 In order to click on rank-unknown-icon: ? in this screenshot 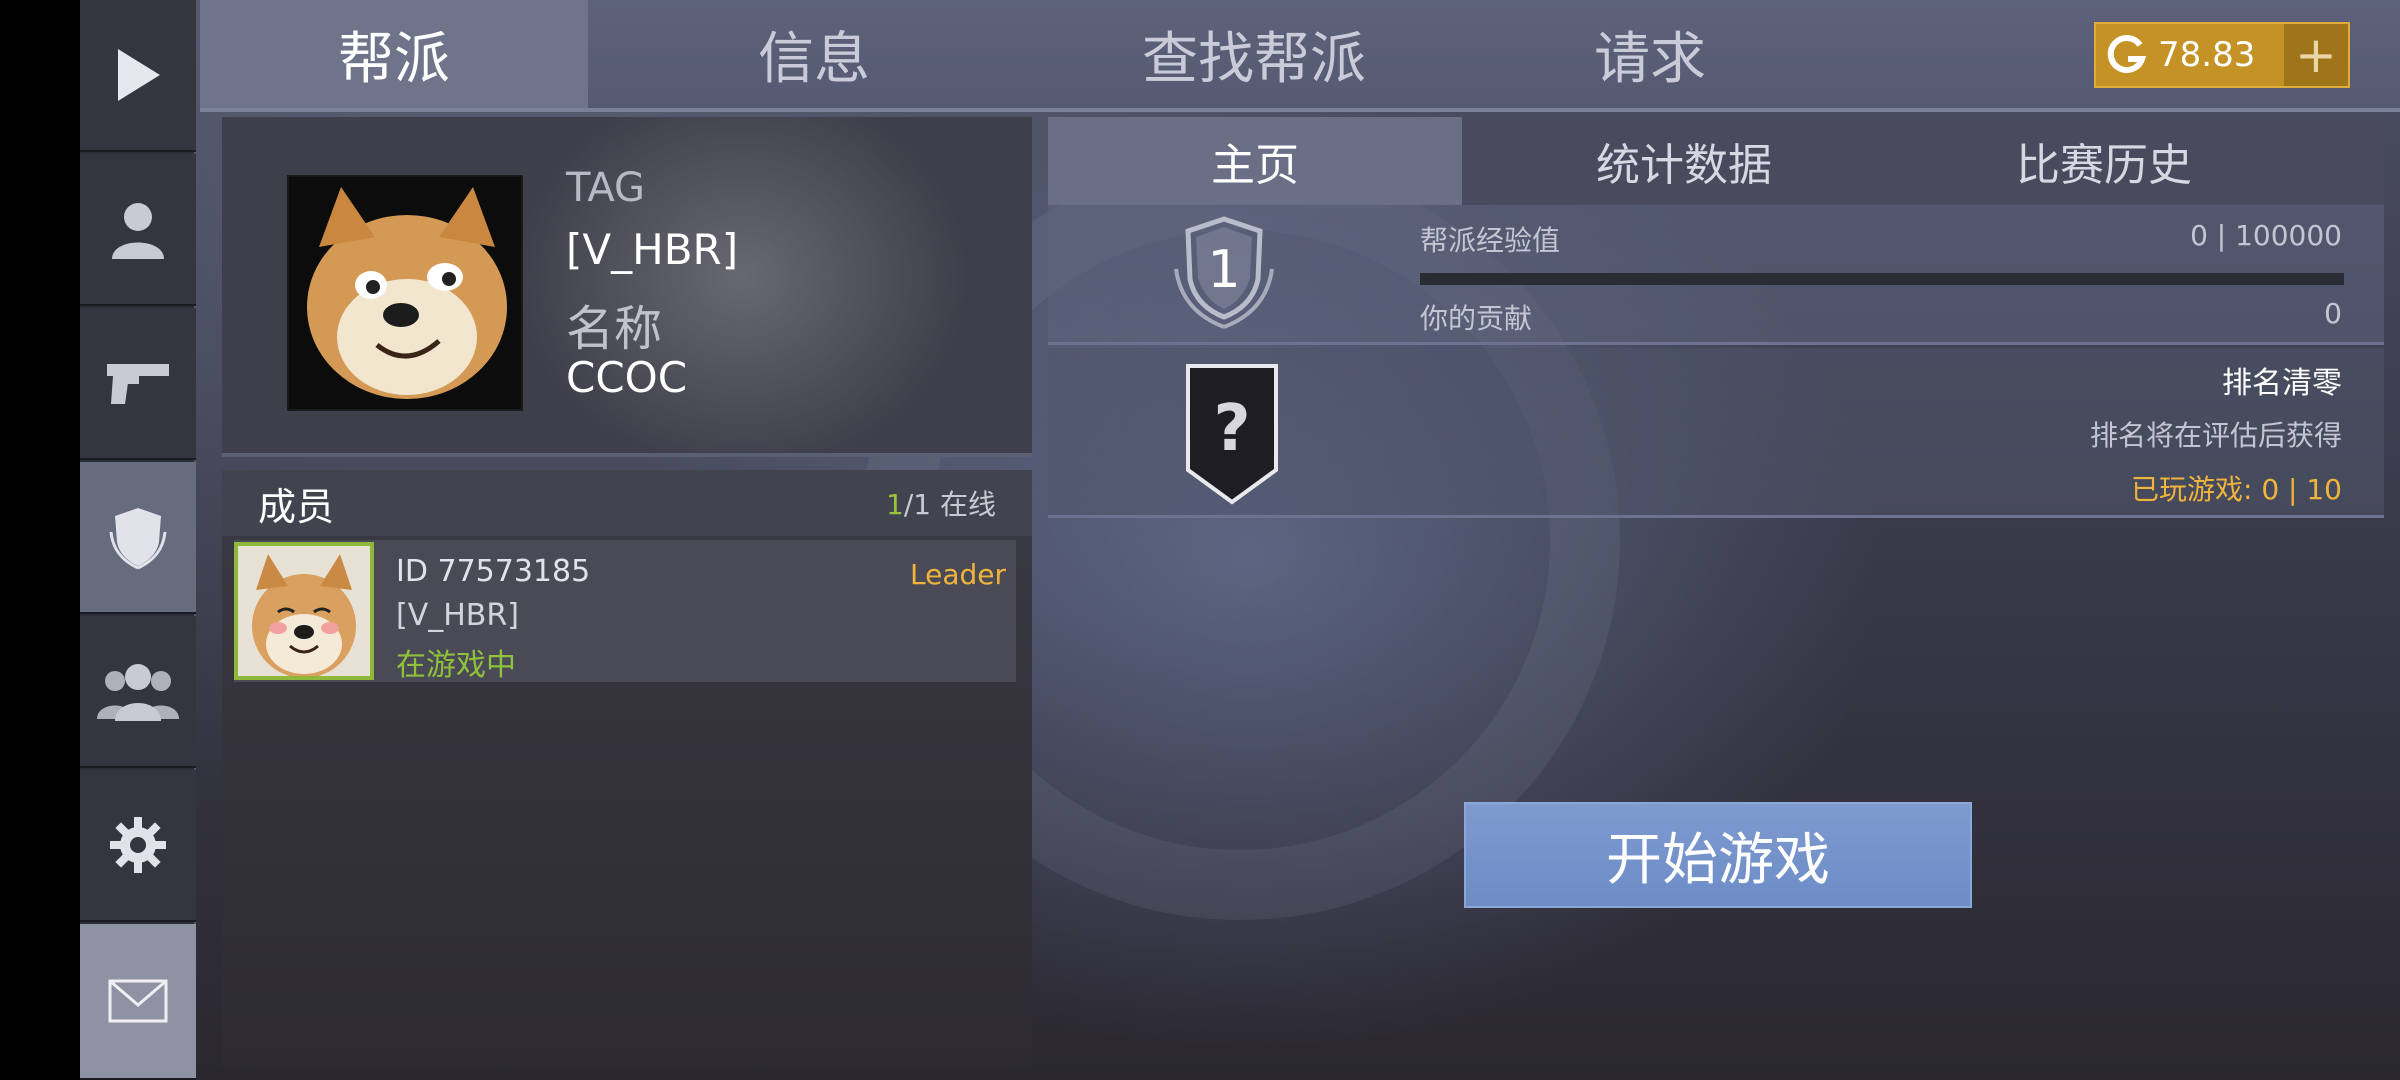, I will do `click(1231, 429)`.